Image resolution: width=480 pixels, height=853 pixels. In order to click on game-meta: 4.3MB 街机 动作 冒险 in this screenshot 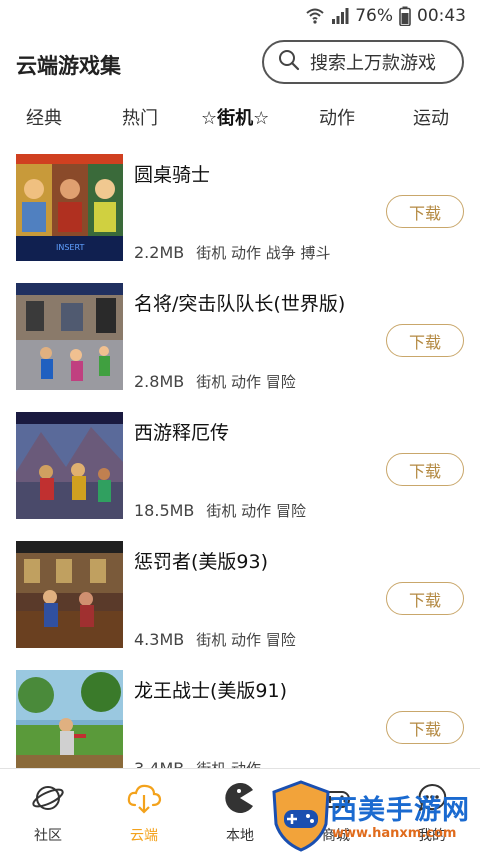, I will do `click(215, 639)`.